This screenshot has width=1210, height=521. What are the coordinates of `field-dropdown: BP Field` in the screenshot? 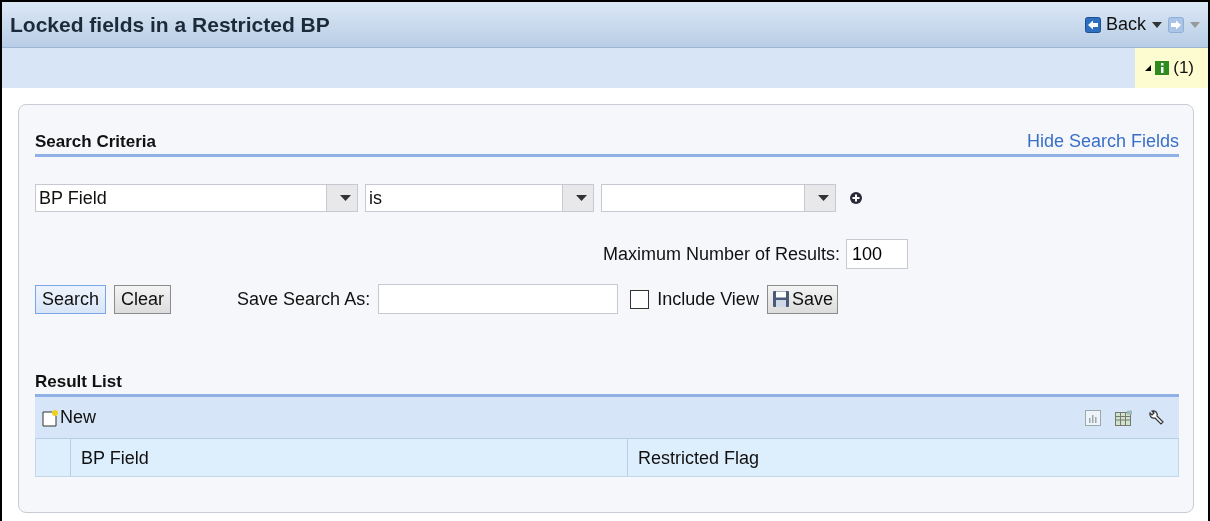 It's located at (196, 198).